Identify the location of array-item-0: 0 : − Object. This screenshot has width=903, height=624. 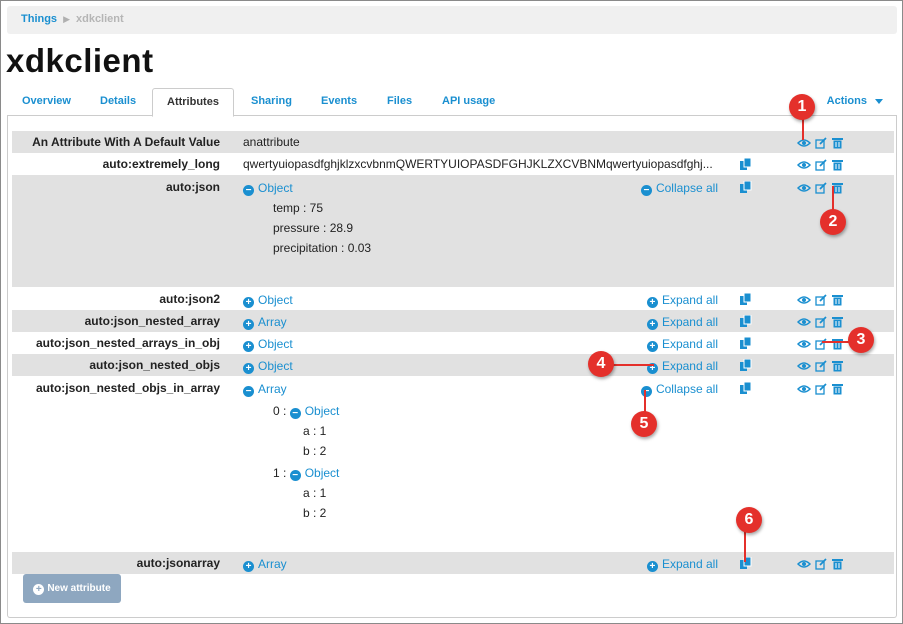
(306, 411).